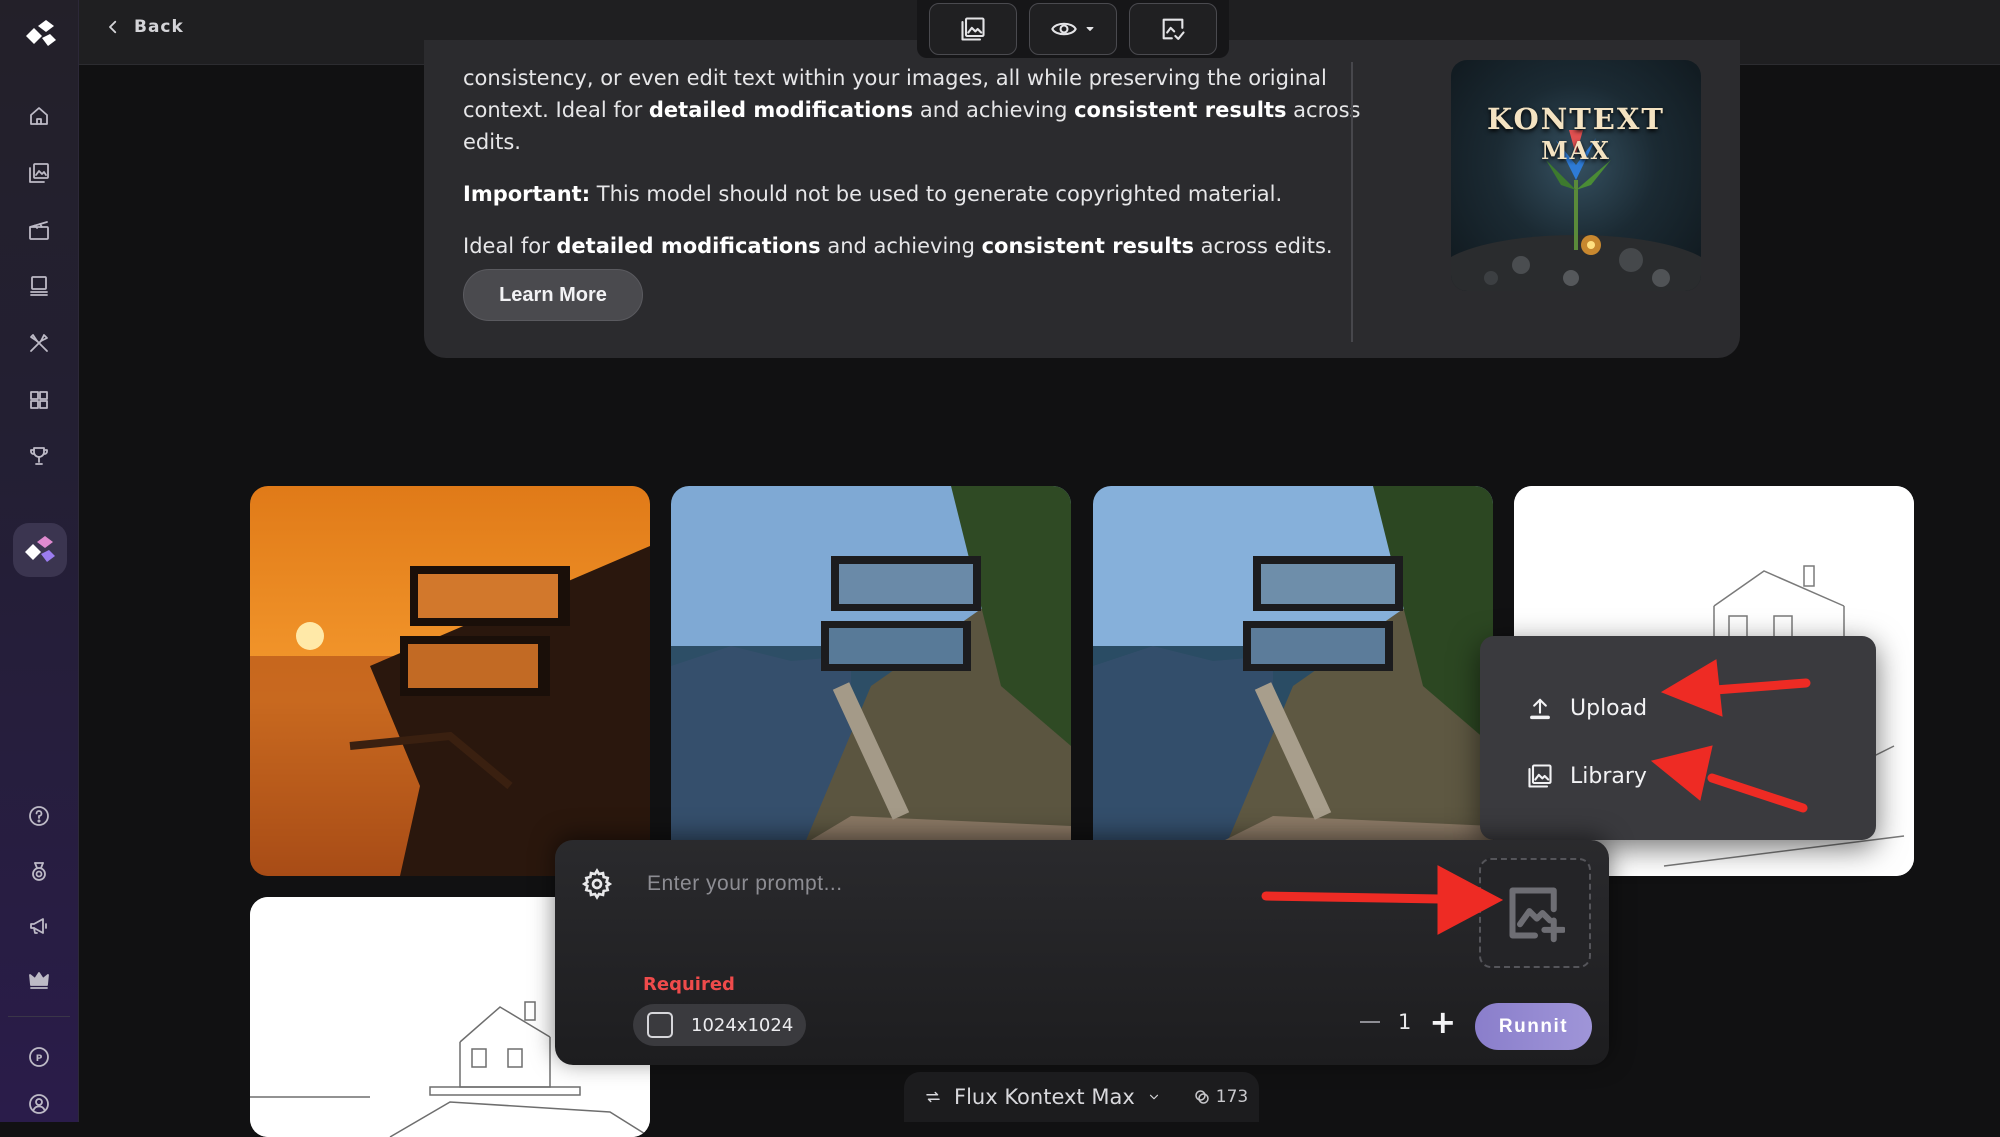 This screenshot has height=1137, width=2000. What do you see at coordinates (1044, 1097) in the screenshot?
I see `model-name: Flux Kontext Max` at bounding box center [1044, 1097].